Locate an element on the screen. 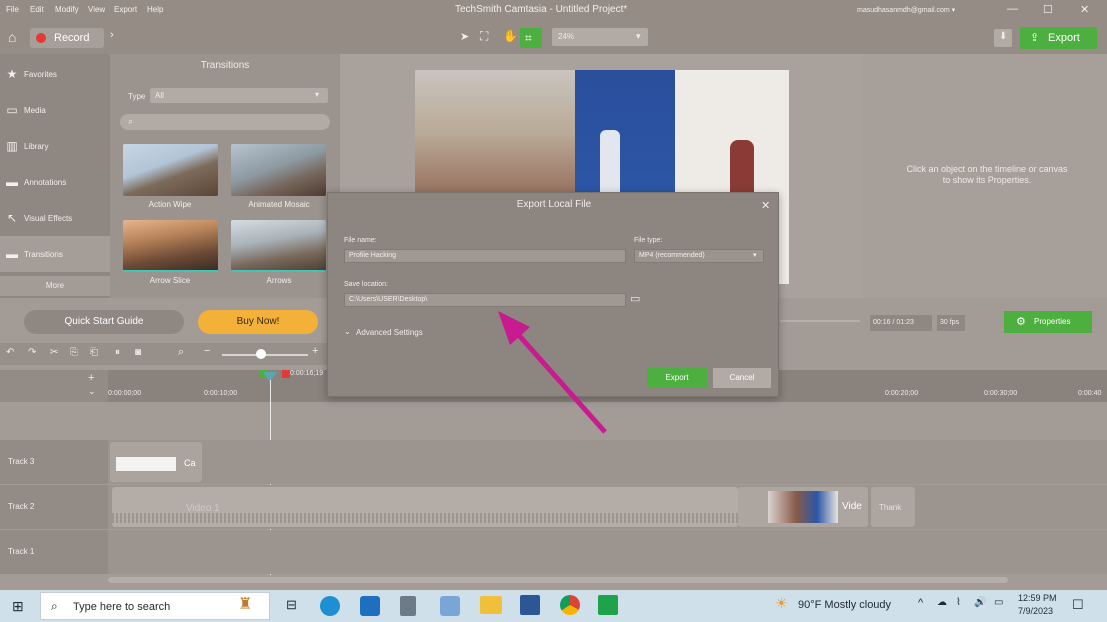  copy-icon: ⎘ is located at coordinates (74, 352).